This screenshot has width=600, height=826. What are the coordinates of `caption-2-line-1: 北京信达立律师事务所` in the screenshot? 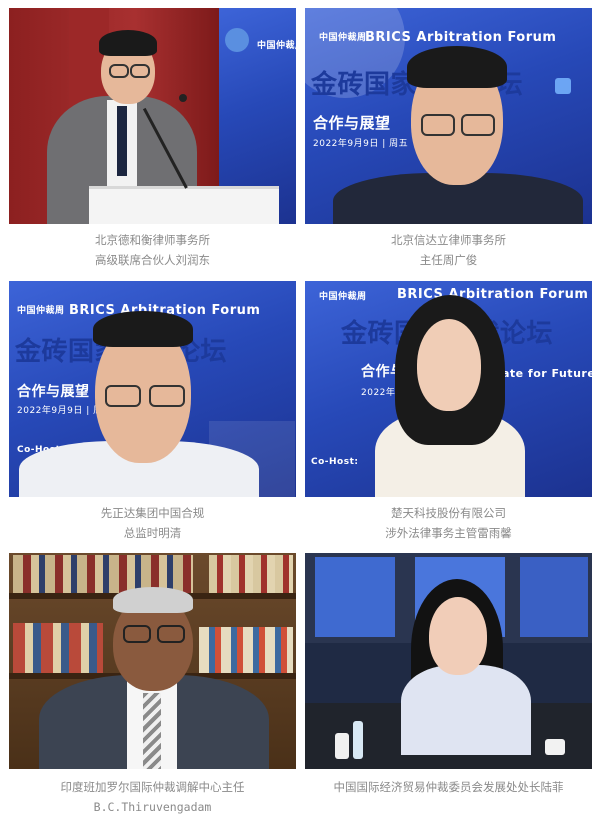 It's located at (448, 240).